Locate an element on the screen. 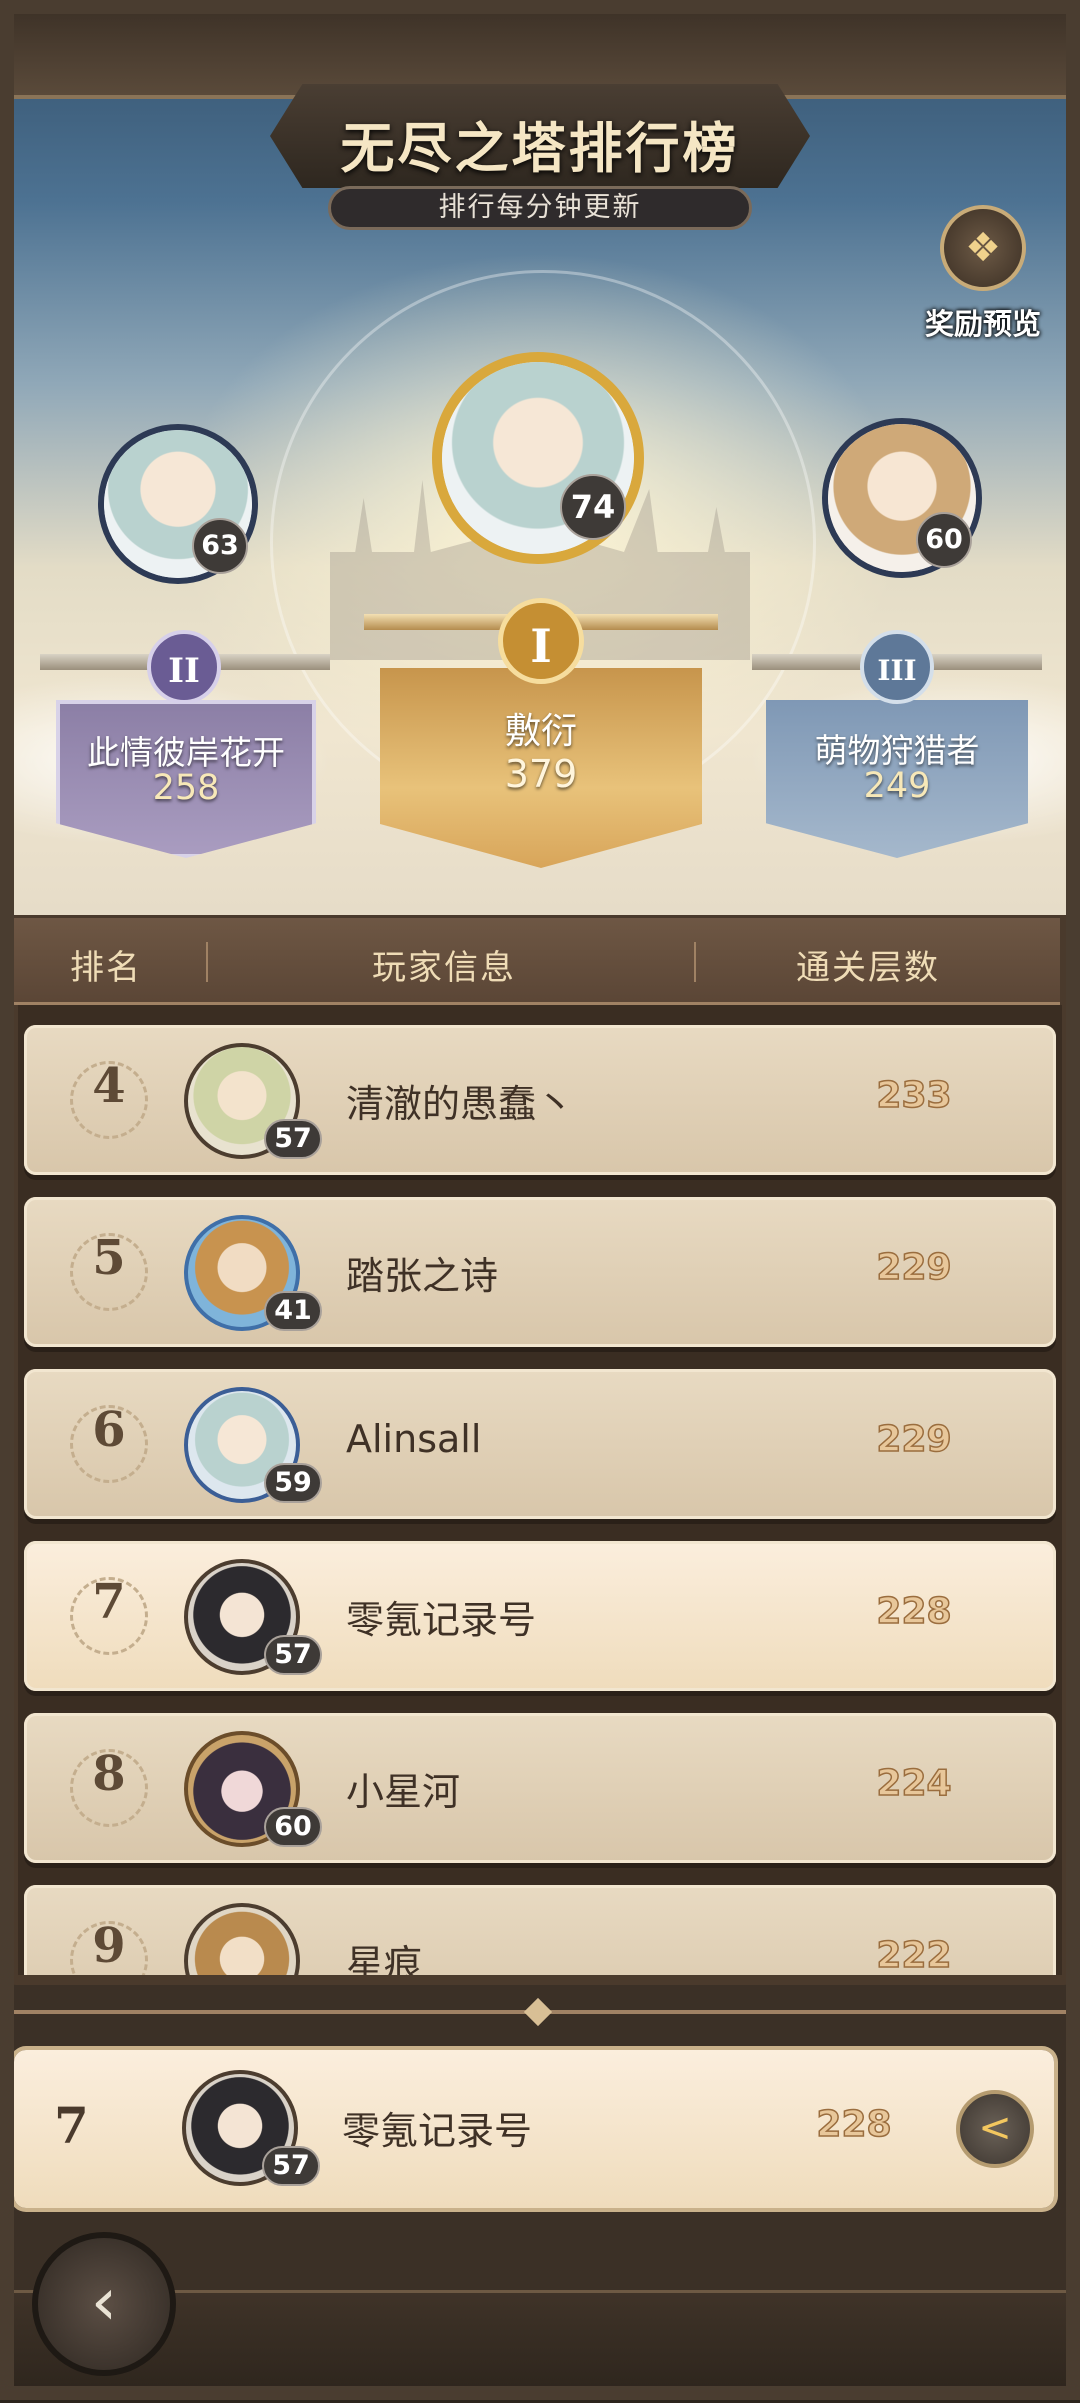  ranking-list-header: 排名 玩家信息 通关层数 is located at coordinates (535, 961).